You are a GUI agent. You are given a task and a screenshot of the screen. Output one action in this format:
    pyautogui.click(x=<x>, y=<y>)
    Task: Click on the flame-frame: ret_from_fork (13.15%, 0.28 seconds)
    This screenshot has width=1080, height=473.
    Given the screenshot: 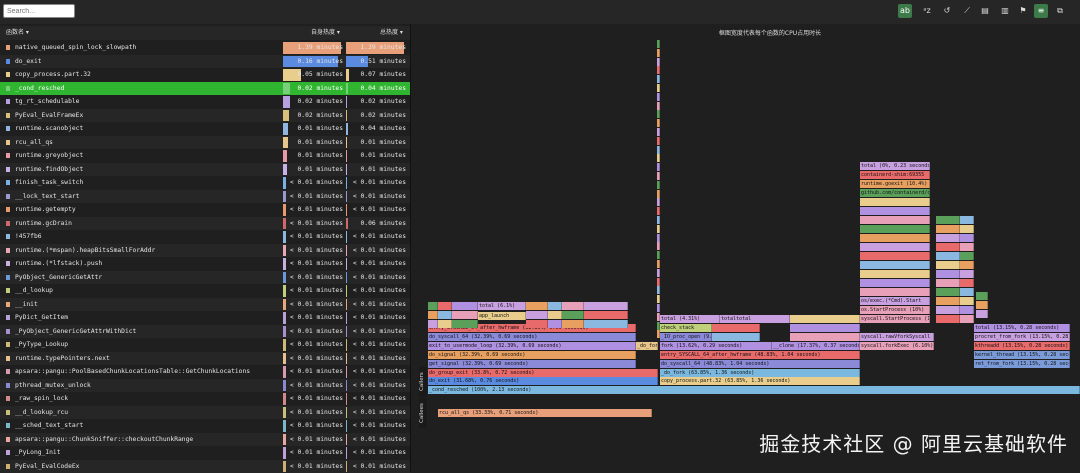 What is the action you would take?
    pyautogui.click(x=1022, y=364)
    